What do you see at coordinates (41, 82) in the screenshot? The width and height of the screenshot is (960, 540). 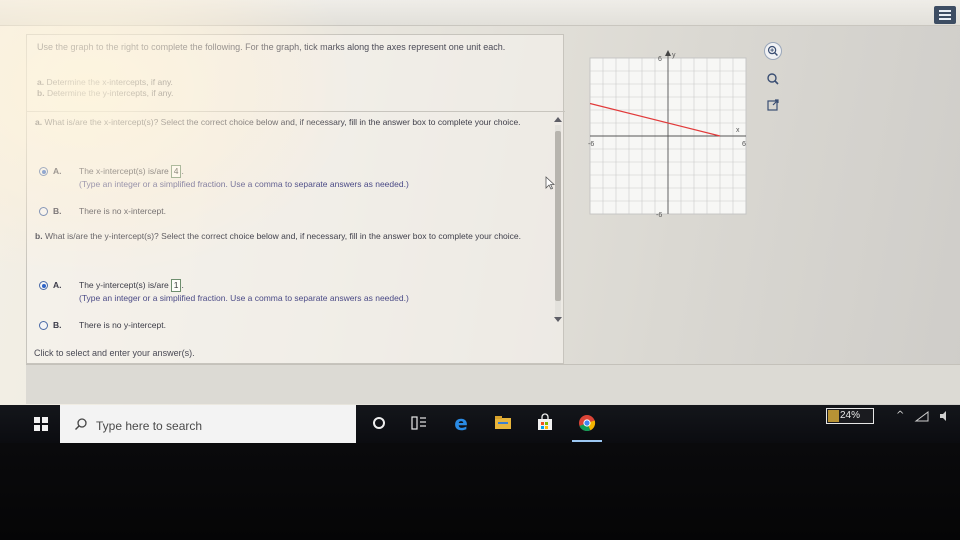 I see `part-a-label: a.` at bounding box center [41, 82].